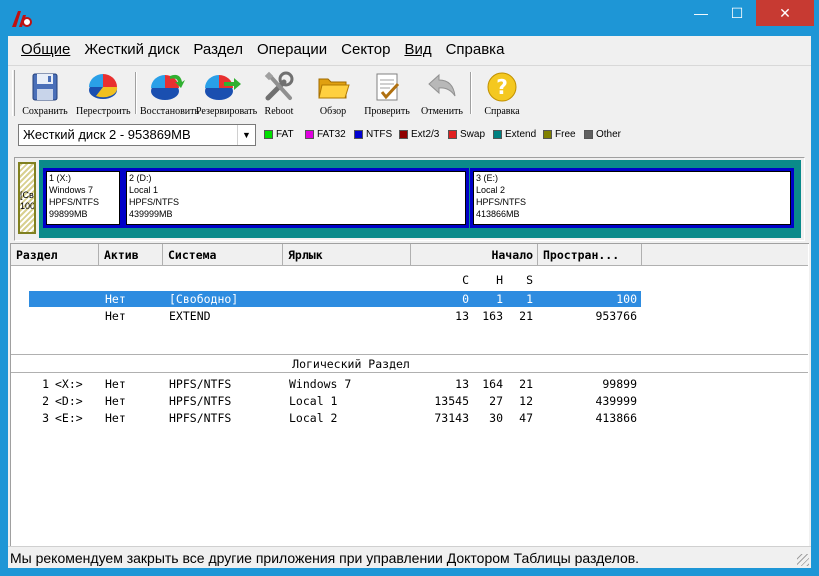 Image resolution: width=819 pixels, height=576 pixels. I want to click on legend-other: Other, so click(602, 134).